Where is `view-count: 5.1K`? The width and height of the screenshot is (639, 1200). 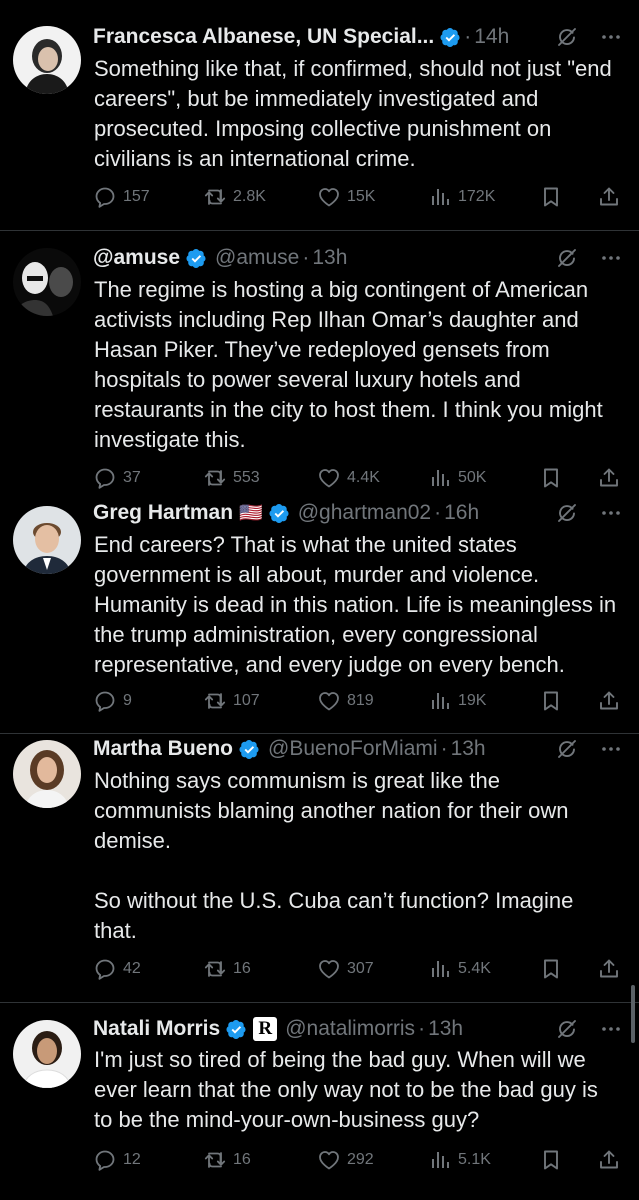 view-count: 5.1K is located at coordinates (474, 1159).